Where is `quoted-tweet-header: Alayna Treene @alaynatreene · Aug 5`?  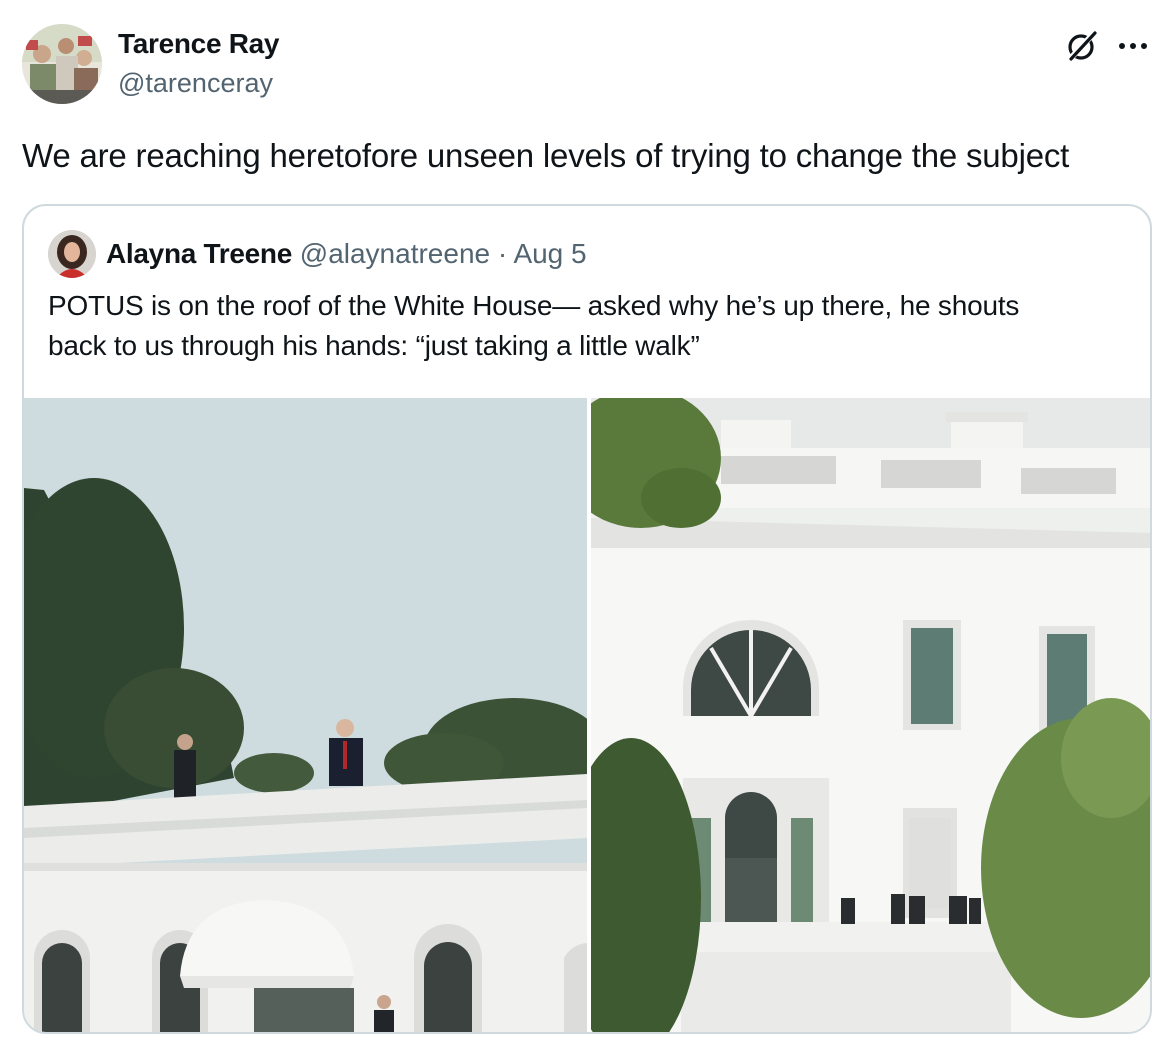
quoted-tweet-header: Alayna Treene @alaynatreene · Aug 5 is located at coordinates (346, 254).